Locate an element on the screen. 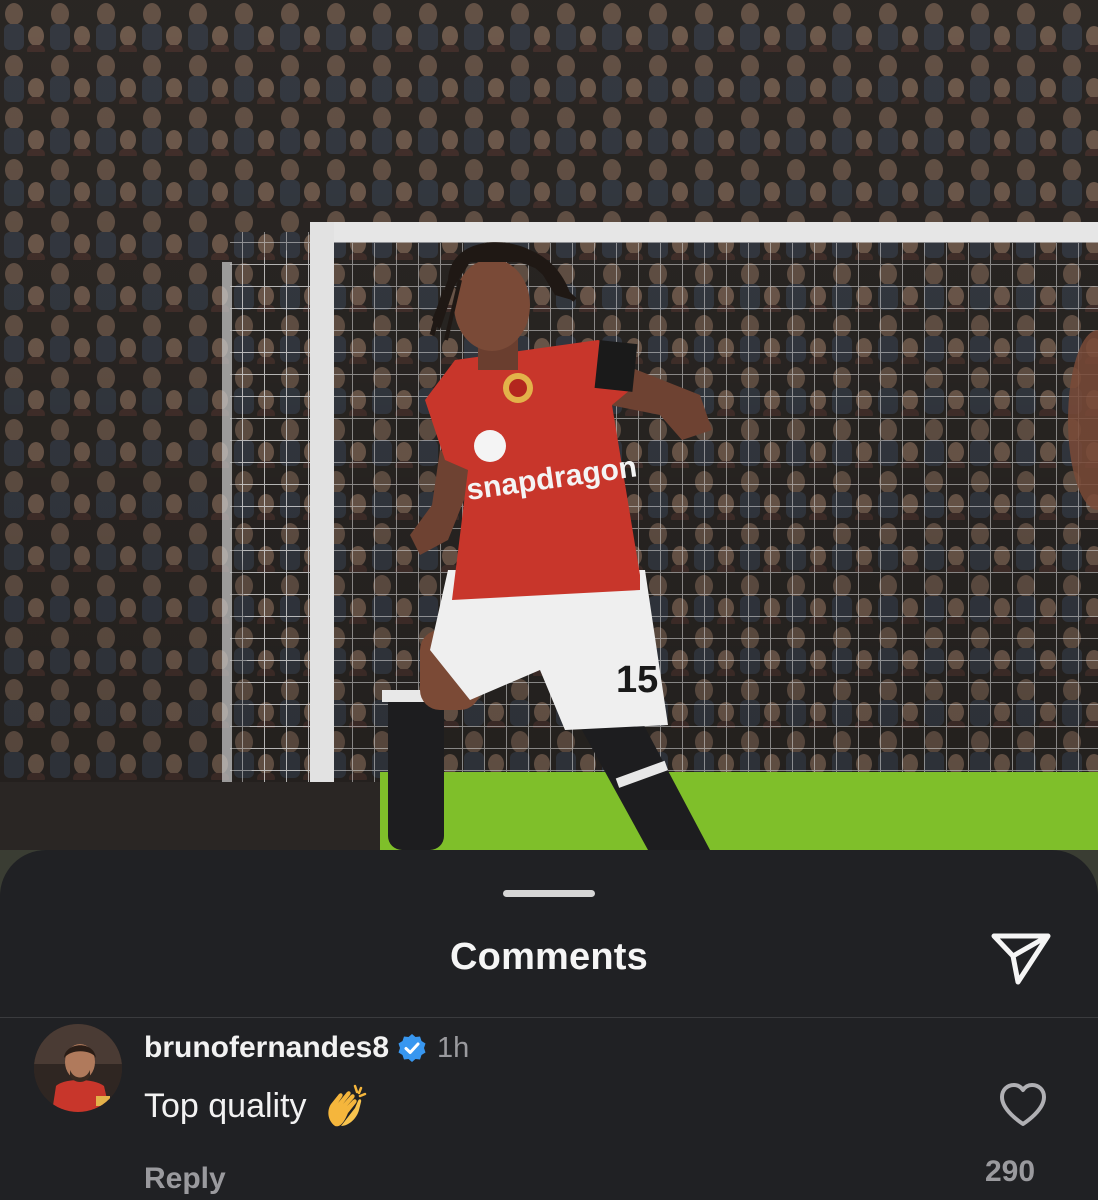  verified-badge-icon is located at coordinates (412, 1048).